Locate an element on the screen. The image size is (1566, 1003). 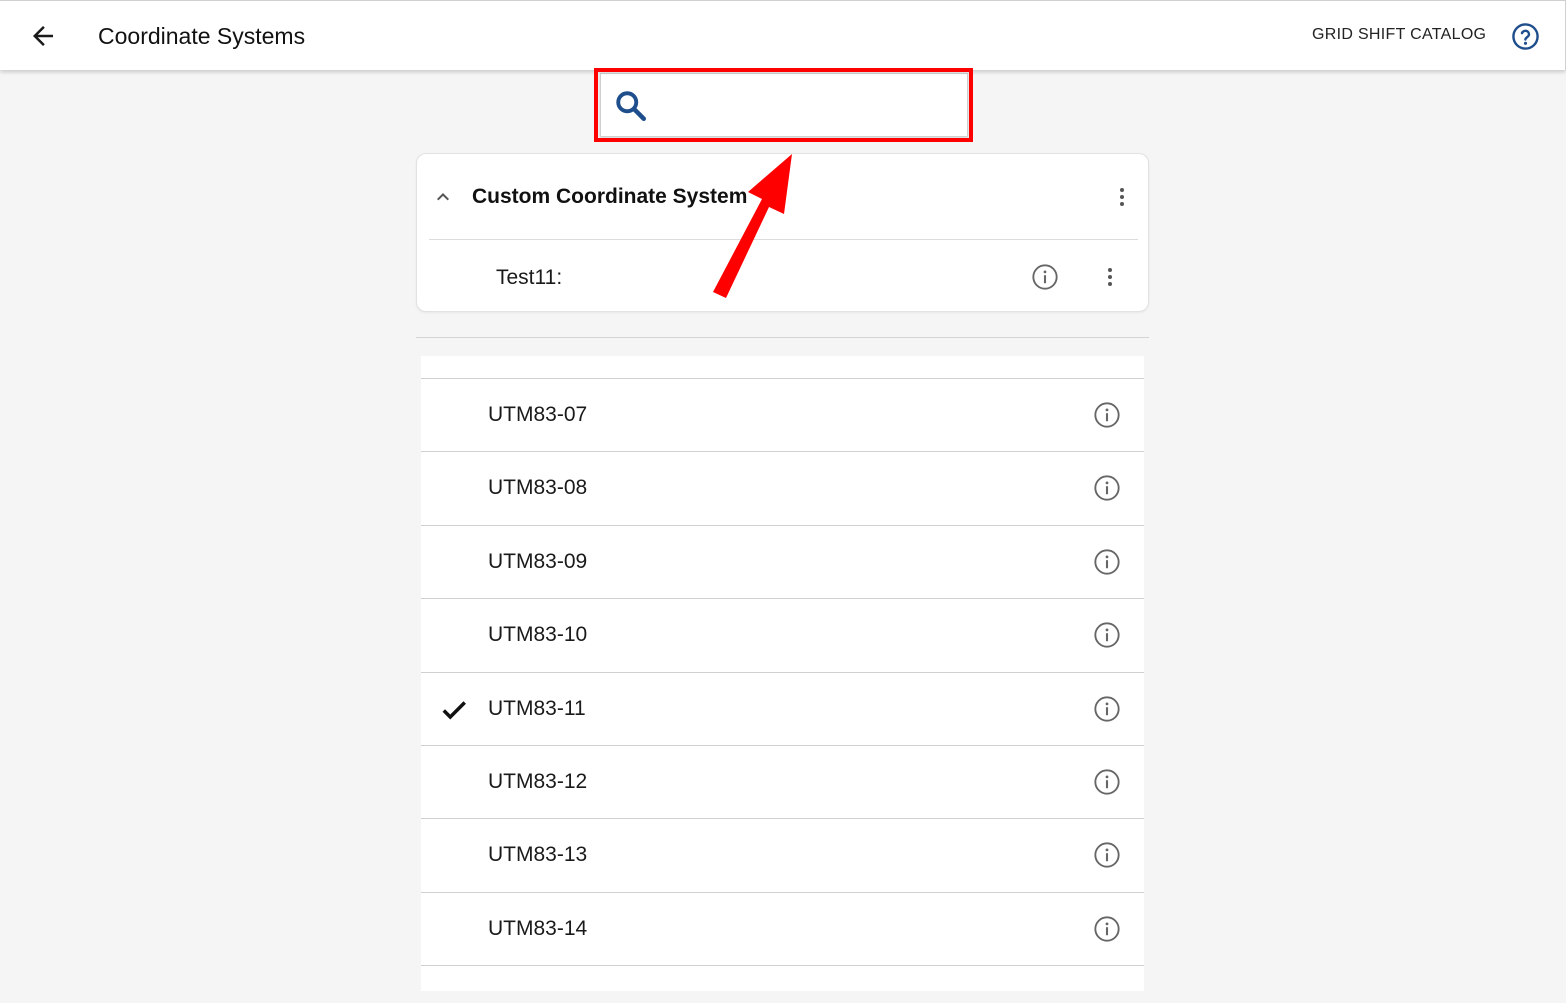
search-input is located at coordinates (807, 106).